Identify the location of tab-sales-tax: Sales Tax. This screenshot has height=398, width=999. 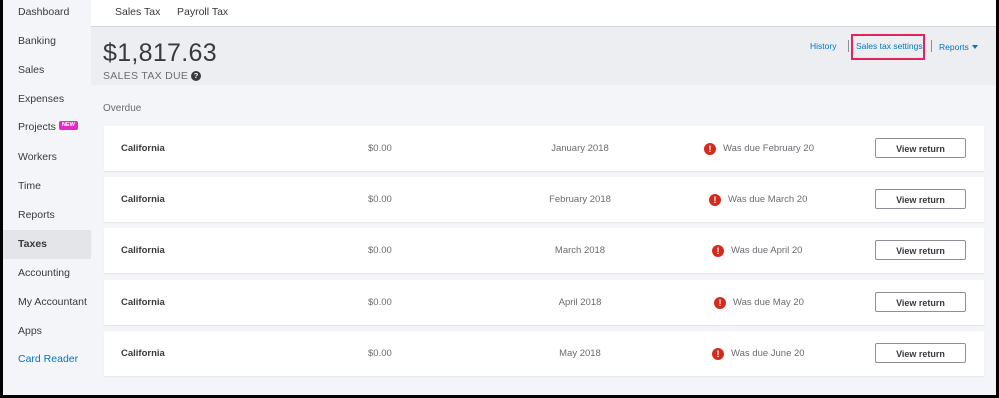
(137, 13).